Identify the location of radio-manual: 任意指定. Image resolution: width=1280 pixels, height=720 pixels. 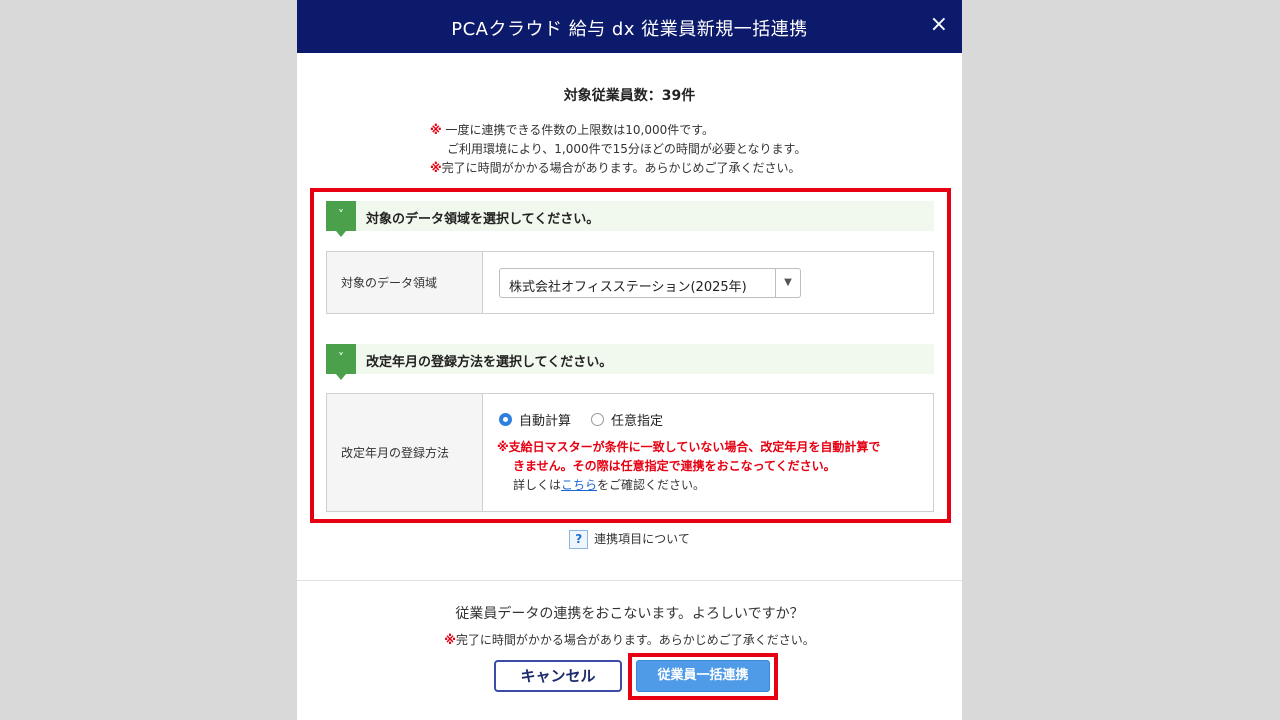
(627, 419).